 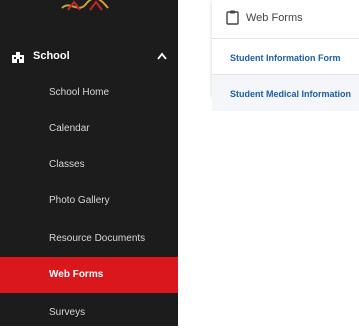 I want to click on form-link-student-medical: Student Medical Information, so click(x=285, y=92).